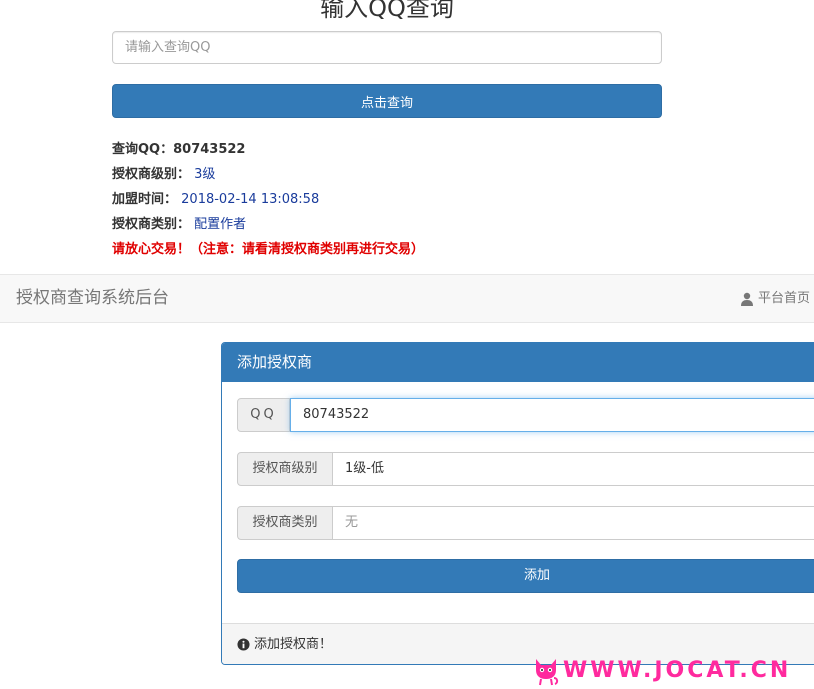 This screenshot has height=689, width=814. I want to click on result-join-label: 加盟时间：, so click(145, 199).